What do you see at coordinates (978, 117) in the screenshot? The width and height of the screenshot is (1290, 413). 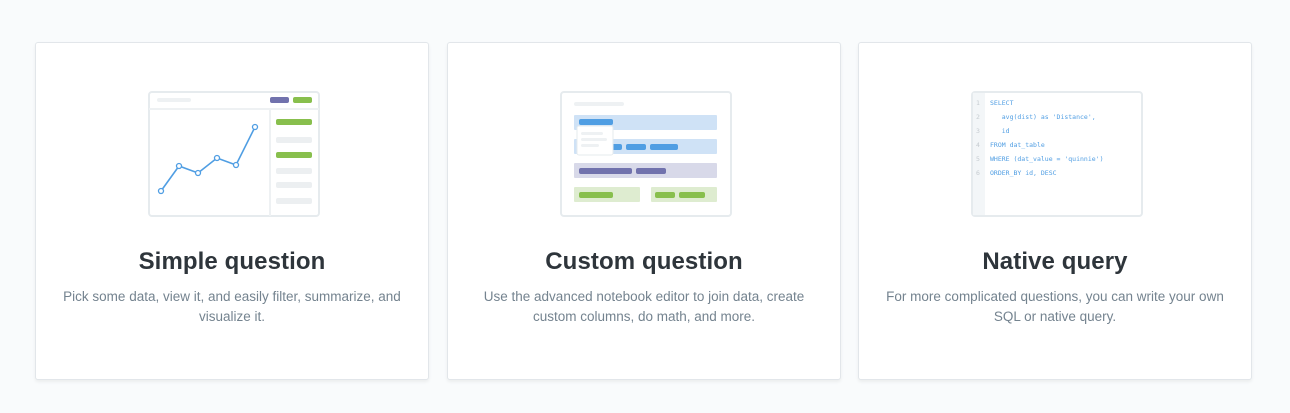 I see `line-number: 2` at bounding box center [978, 117].